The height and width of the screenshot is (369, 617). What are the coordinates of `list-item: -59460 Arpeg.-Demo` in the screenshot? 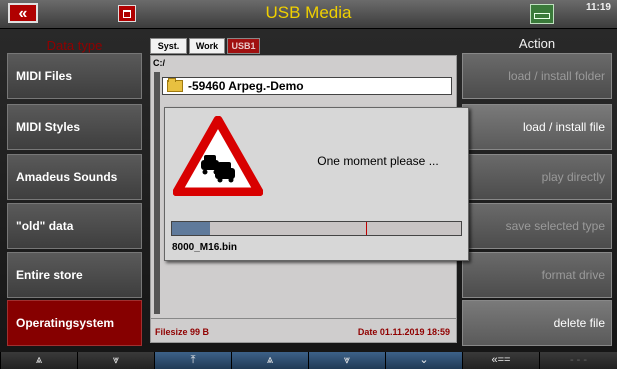 It's located at (307, 86).